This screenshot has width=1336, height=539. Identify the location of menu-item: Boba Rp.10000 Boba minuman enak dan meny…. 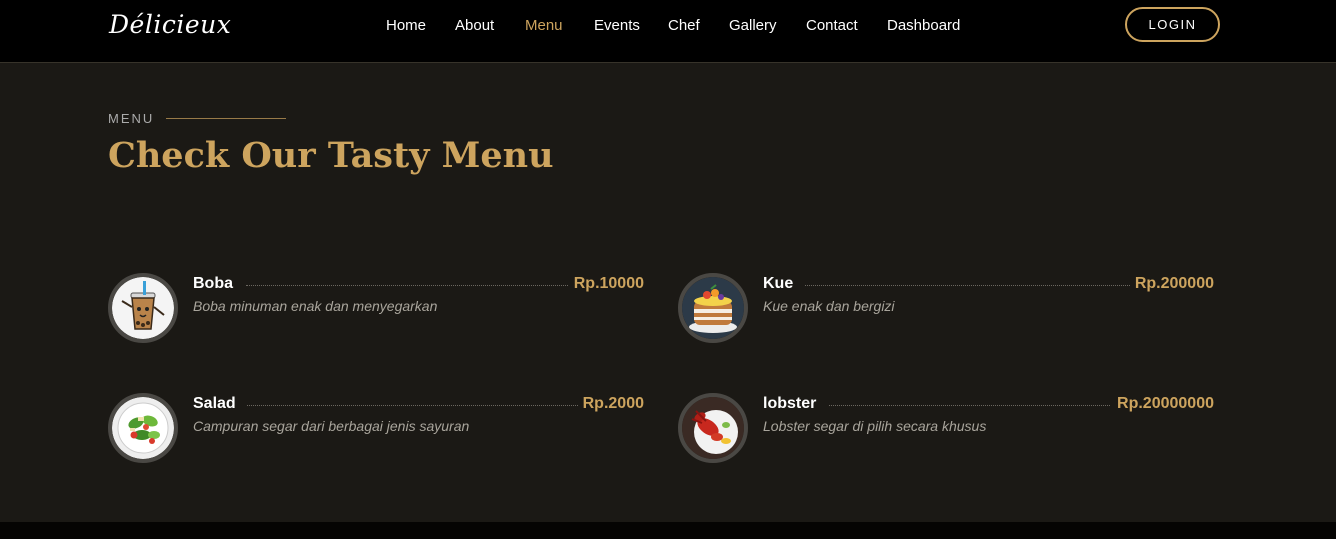
(378, 309).